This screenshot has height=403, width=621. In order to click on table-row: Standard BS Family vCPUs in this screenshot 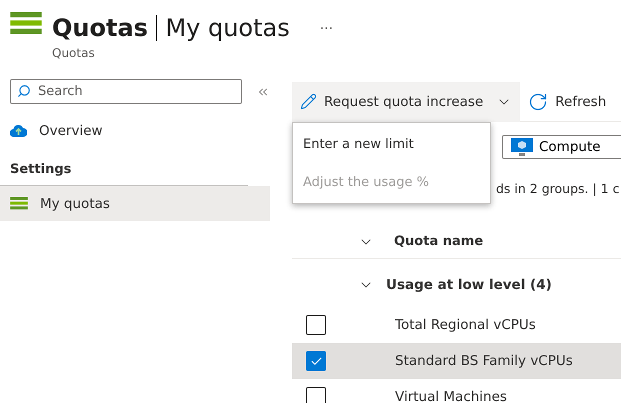, I will do `click(456, 361)`.